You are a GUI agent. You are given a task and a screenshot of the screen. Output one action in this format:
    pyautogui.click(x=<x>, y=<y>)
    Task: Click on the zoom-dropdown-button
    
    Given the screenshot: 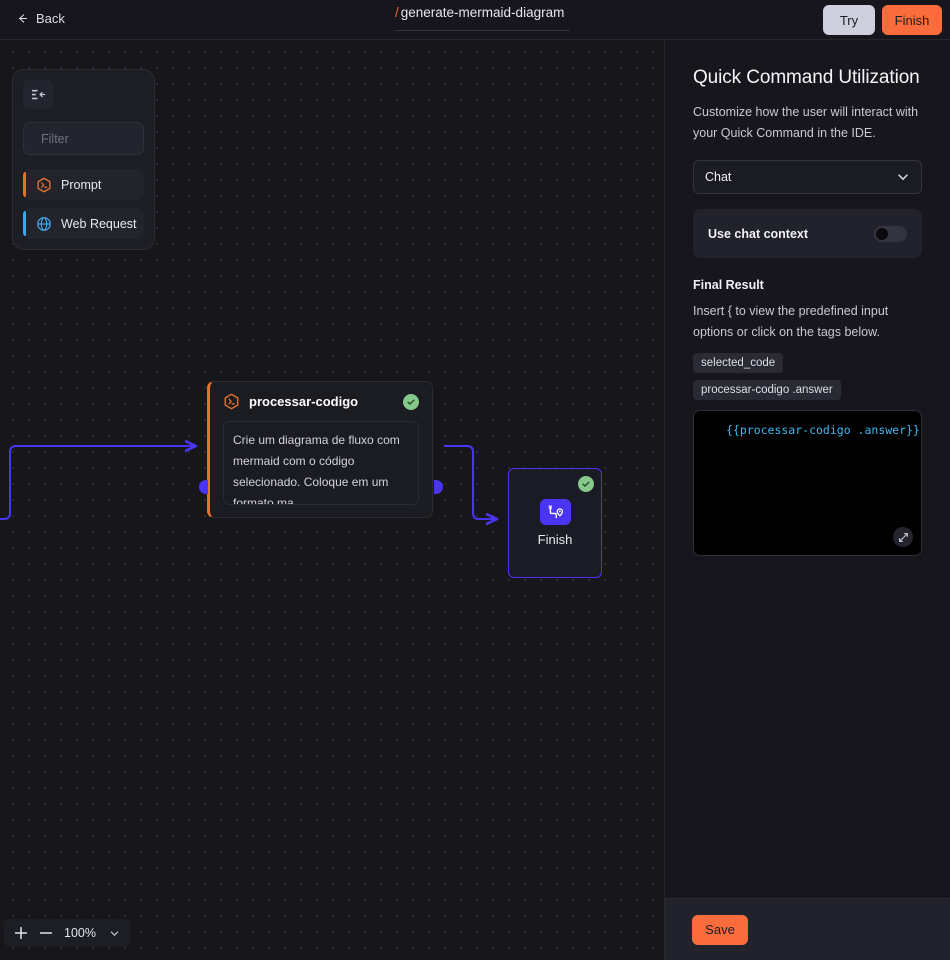 What is the action you would take?
    pyautogui.click(x=114, y=933)
    